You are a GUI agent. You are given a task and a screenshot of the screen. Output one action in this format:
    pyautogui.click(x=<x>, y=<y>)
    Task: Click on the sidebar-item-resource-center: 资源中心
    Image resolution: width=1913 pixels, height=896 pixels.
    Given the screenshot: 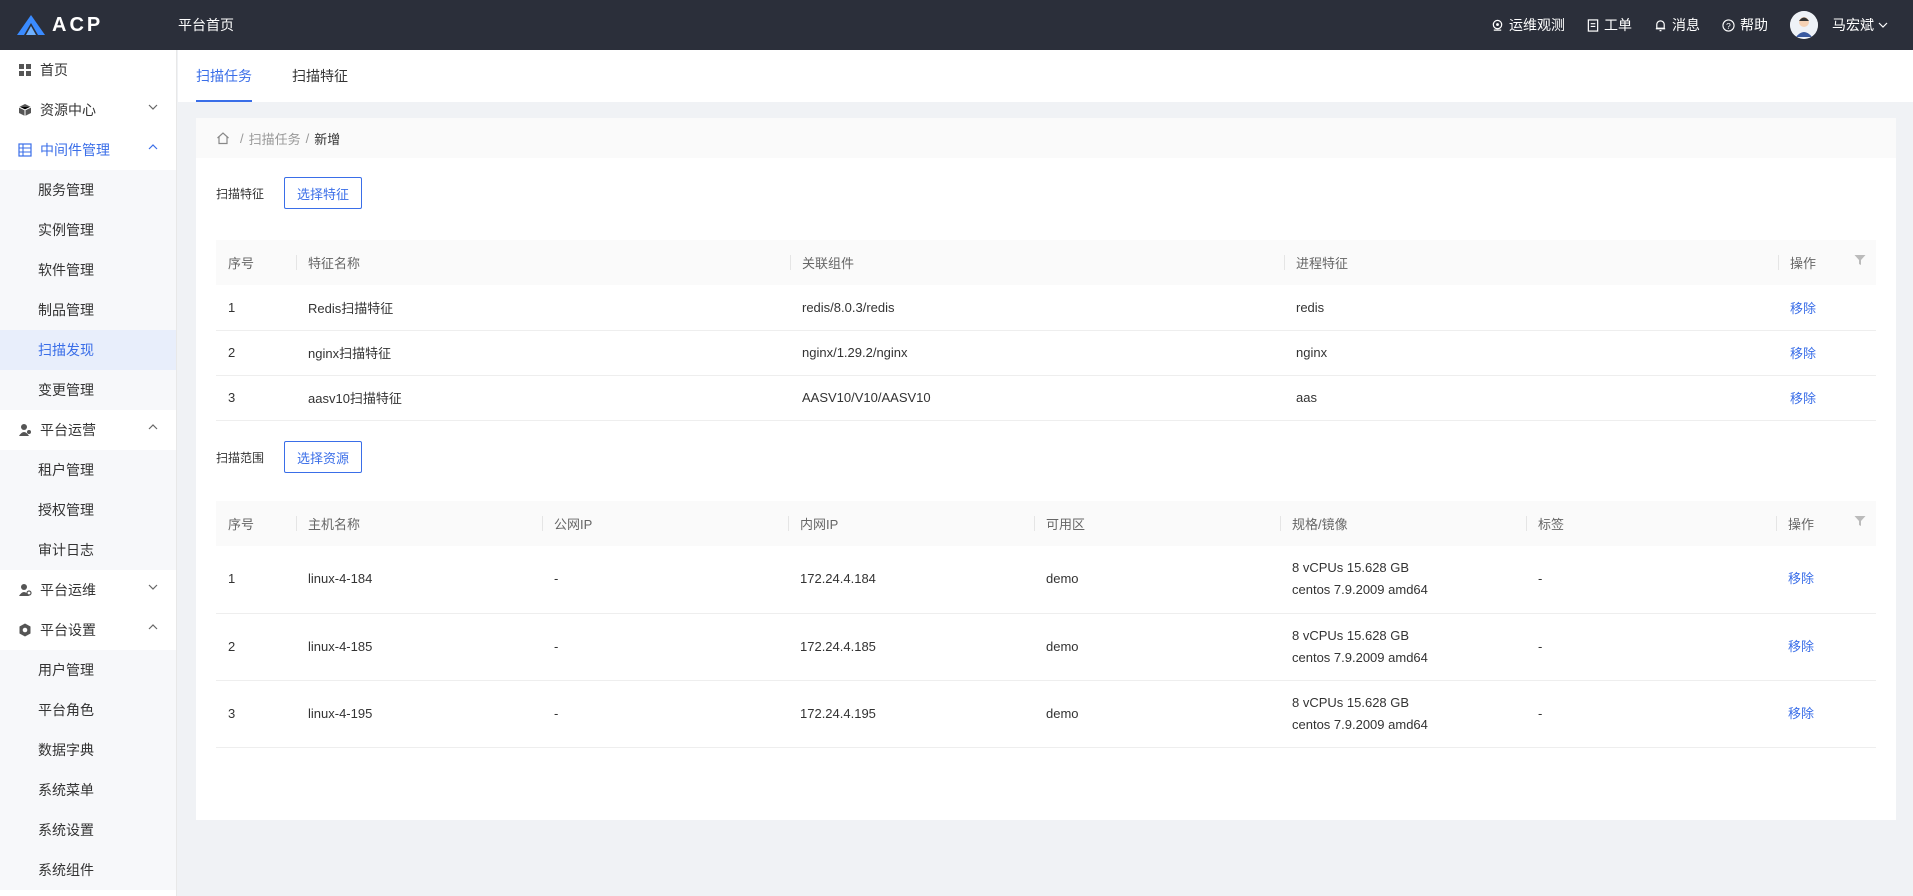 What is the action you would take?
    pyautogui.click(x=88, y=110)
    